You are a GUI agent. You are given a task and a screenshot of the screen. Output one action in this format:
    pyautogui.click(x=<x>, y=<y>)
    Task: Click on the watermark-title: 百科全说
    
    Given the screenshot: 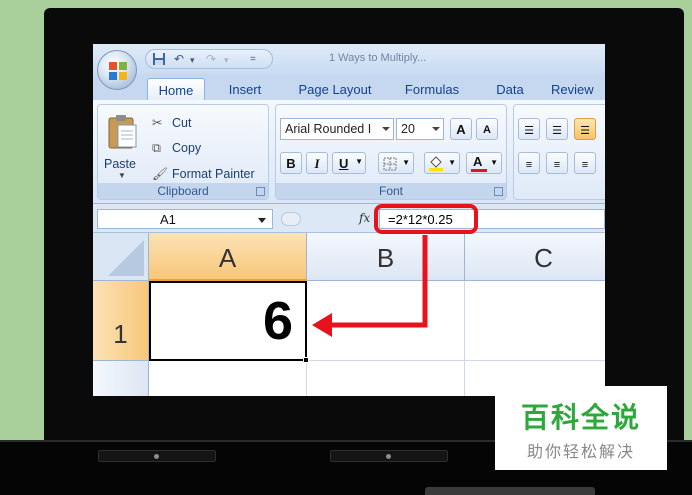 What is the action you would take?
    pyautogui.click(x=580, y=417)
    